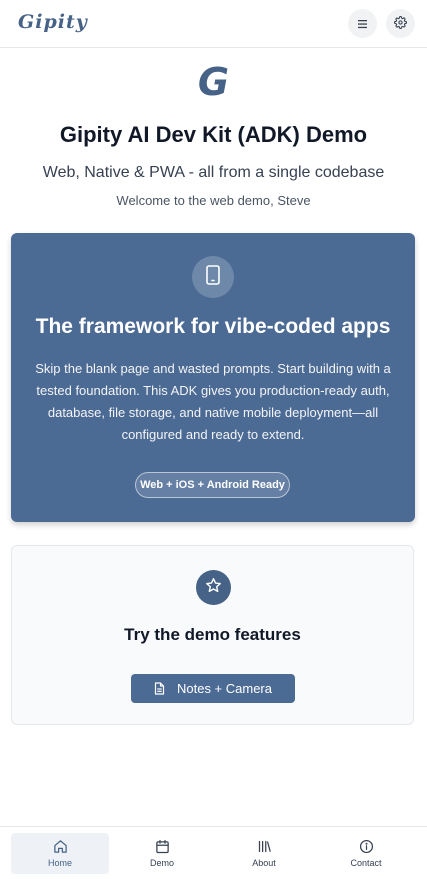 The width and height of the screenshot is (427, 879). What do you see at coordinates (53, 22) in the screenshot?
I see `app-logo: Gipity` at bounding box center [53, 22].